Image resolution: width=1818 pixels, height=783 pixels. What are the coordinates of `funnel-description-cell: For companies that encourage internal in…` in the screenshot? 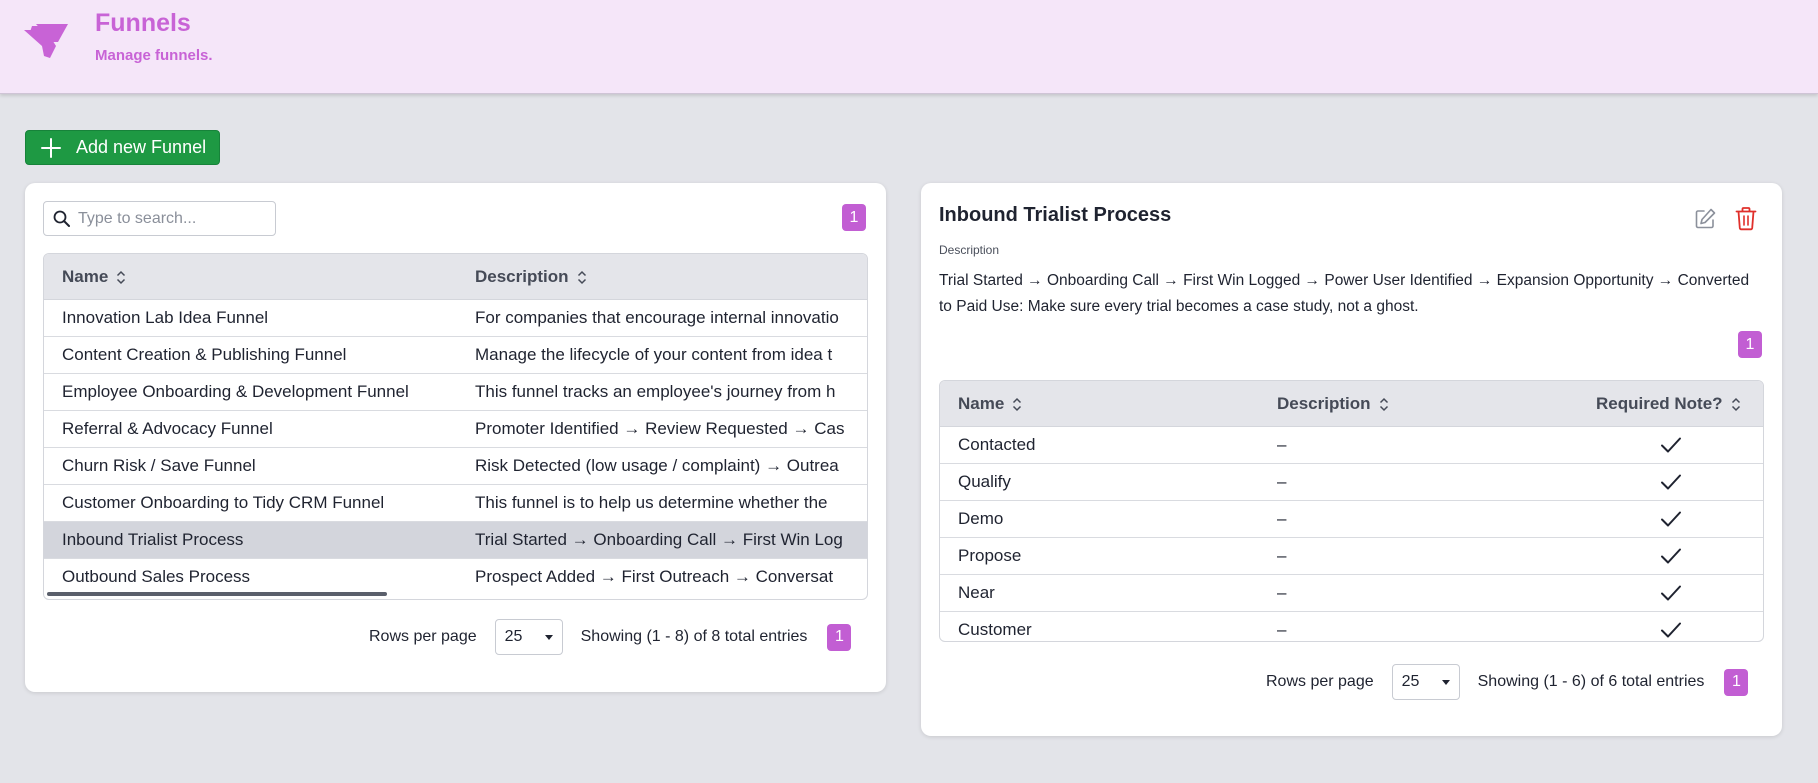 It's located at (657, 317).